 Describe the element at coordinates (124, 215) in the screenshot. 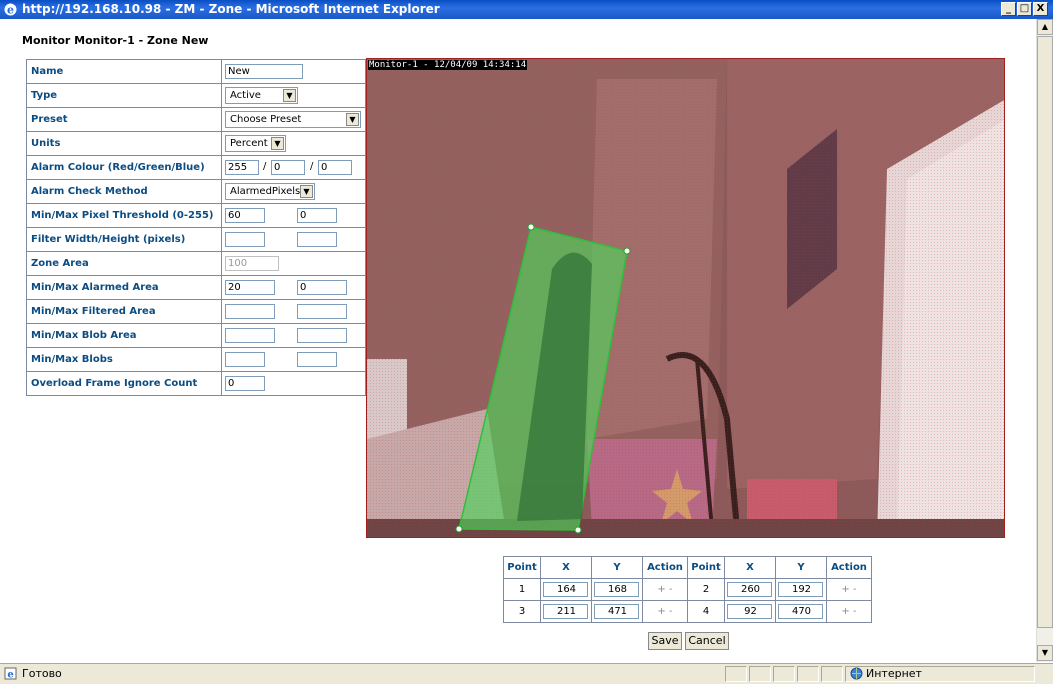

I see `pixel-threshold-label: Min/Max Pixel Threshold (0-255)` at that location.